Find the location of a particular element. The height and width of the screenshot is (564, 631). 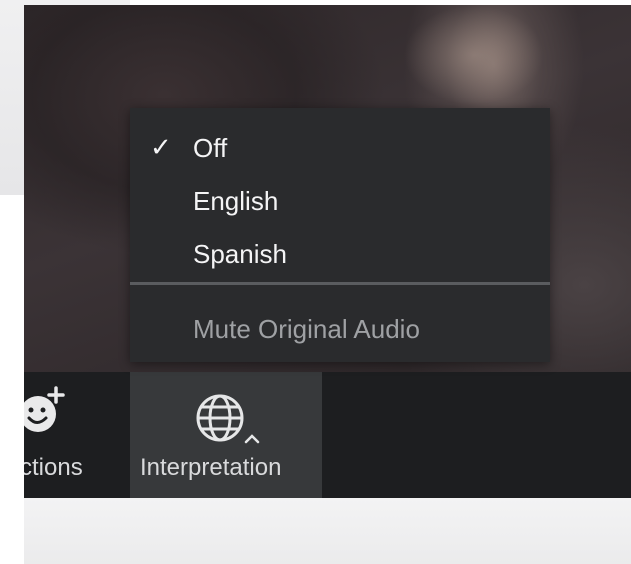

menu-item-spanish: Spanish is located at coordinates (340, 252).